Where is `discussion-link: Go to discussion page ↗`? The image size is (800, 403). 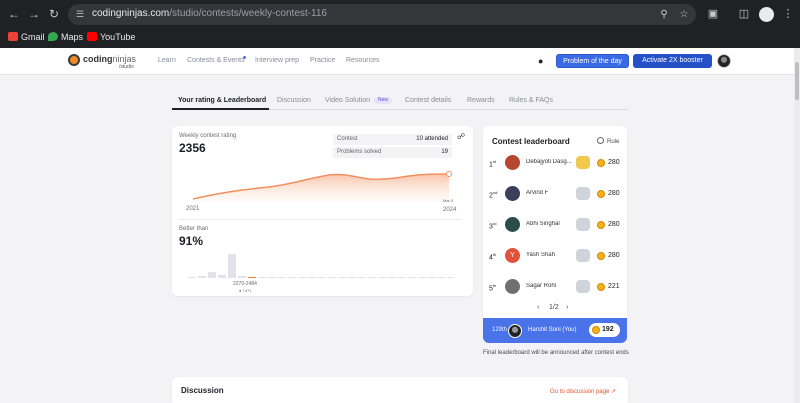 discussion-link: Go to discussion page ↗ is located at coordinates (583, 391).